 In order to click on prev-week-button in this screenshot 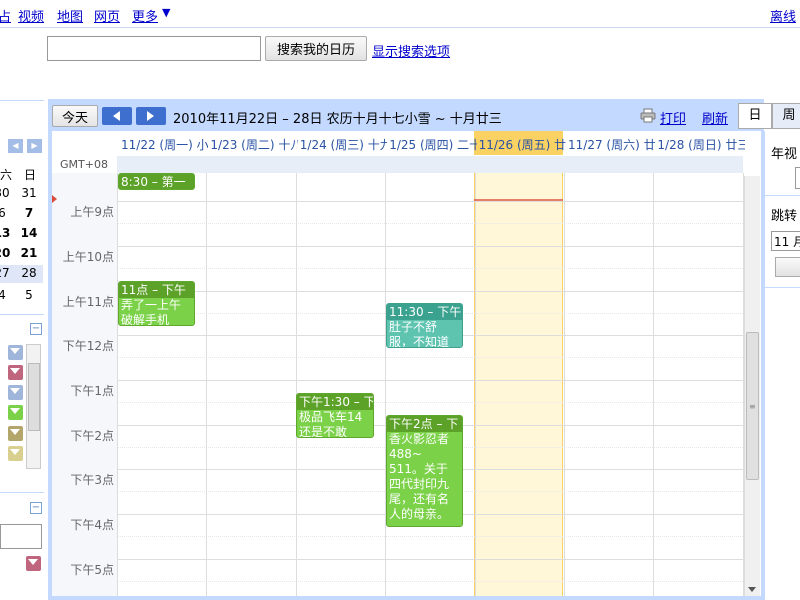, I will do `click(117, 116)`.